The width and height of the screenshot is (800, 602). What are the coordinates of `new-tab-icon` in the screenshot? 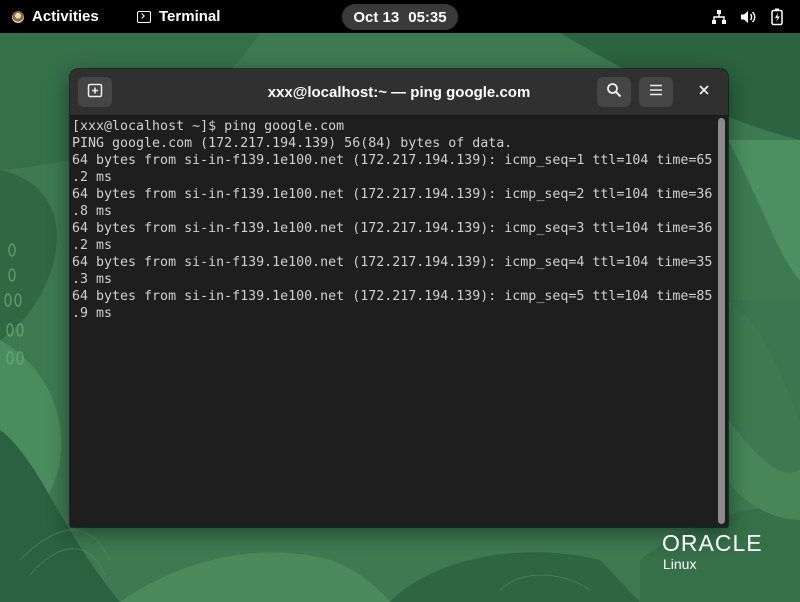 It's located at (95, 92).